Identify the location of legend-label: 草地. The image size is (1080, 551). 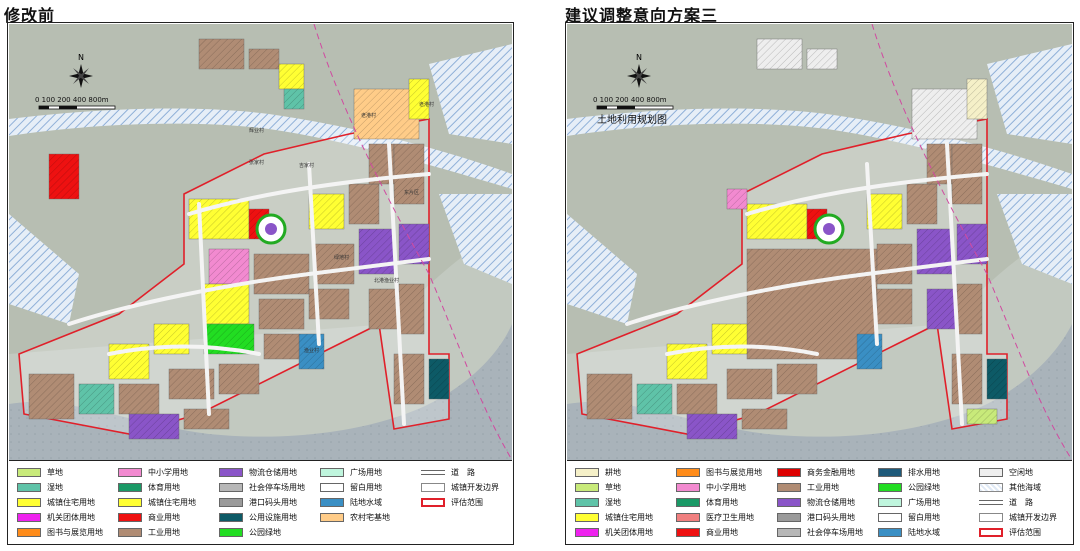
(55, 472).